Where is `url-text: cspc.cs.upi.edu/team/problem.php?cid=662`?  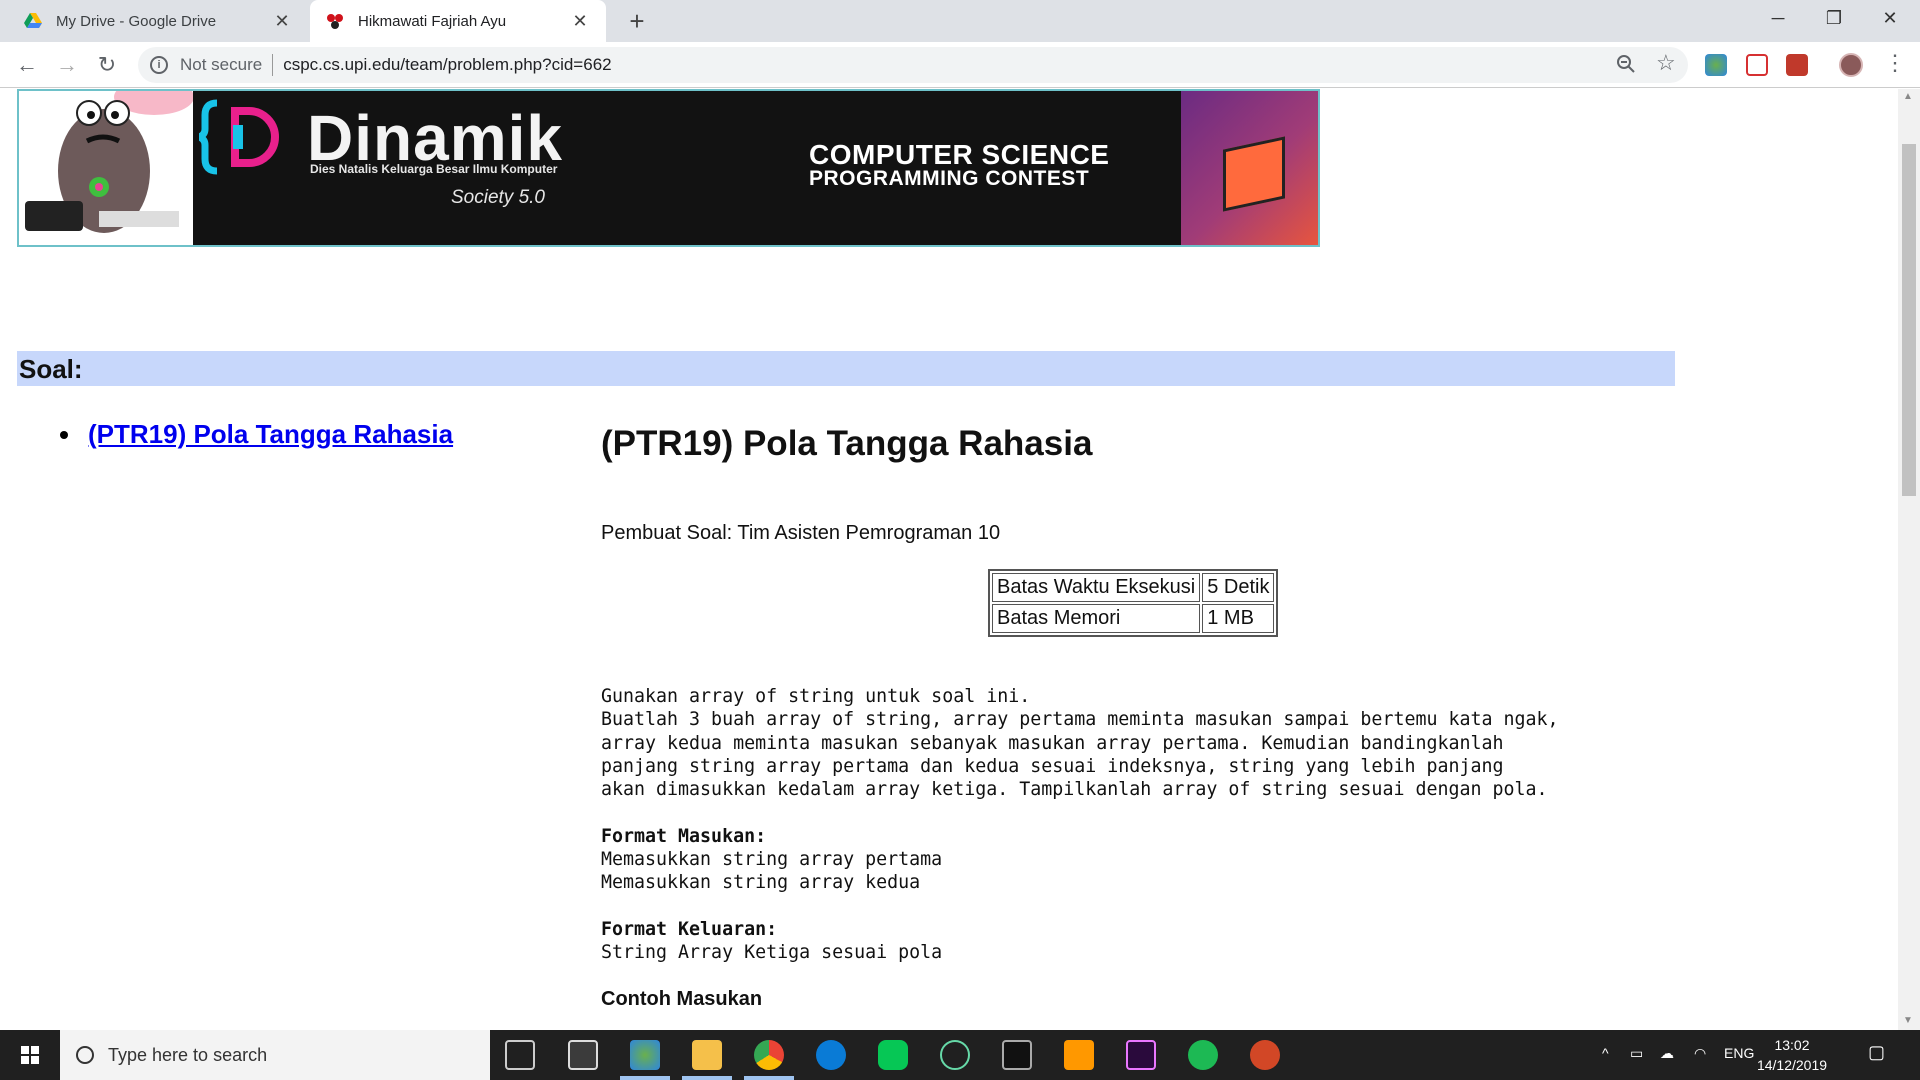
url-text: cspc.cs.upi.edu/team/problem.php?cid=662 is located at coordinates (447, 65).